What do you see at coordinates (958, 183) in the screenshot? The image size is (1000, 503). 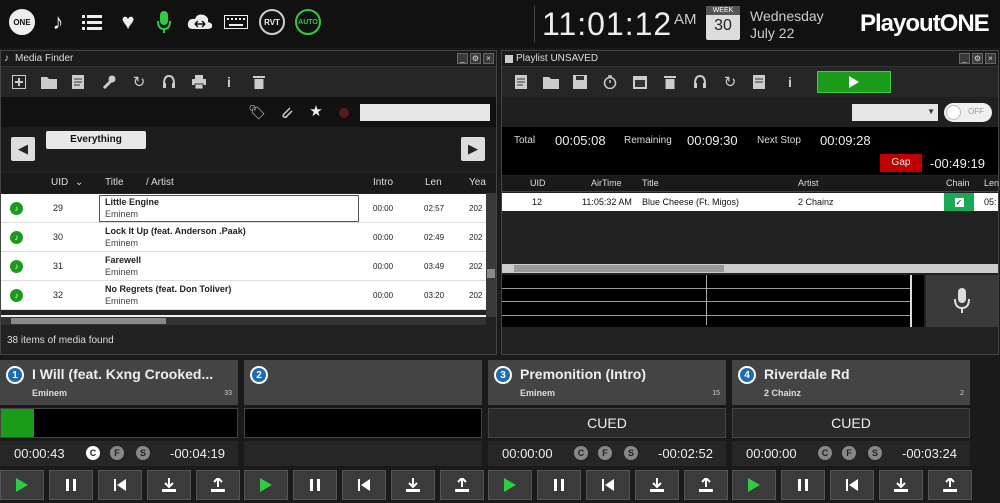 I see `col-chain: Chain` at bounding box center [958, 183].